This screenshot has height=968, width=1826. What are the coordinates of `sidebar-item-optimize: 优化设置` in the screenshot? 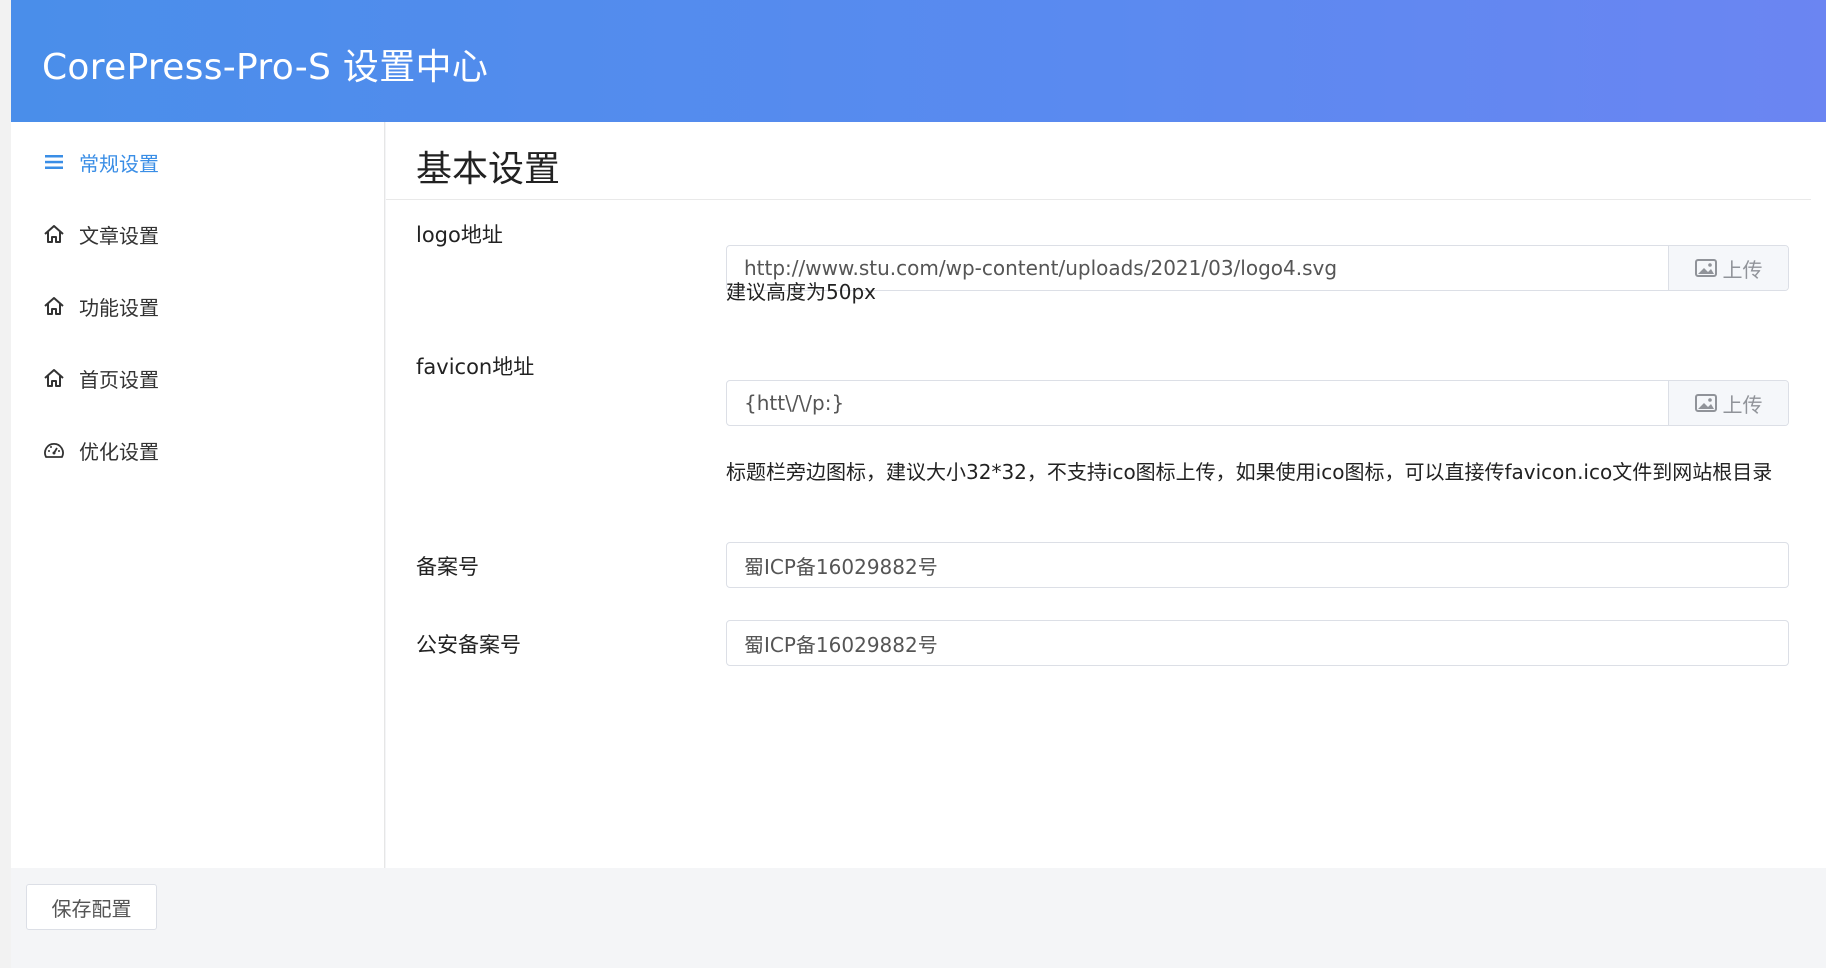 It's located at (100, 450).